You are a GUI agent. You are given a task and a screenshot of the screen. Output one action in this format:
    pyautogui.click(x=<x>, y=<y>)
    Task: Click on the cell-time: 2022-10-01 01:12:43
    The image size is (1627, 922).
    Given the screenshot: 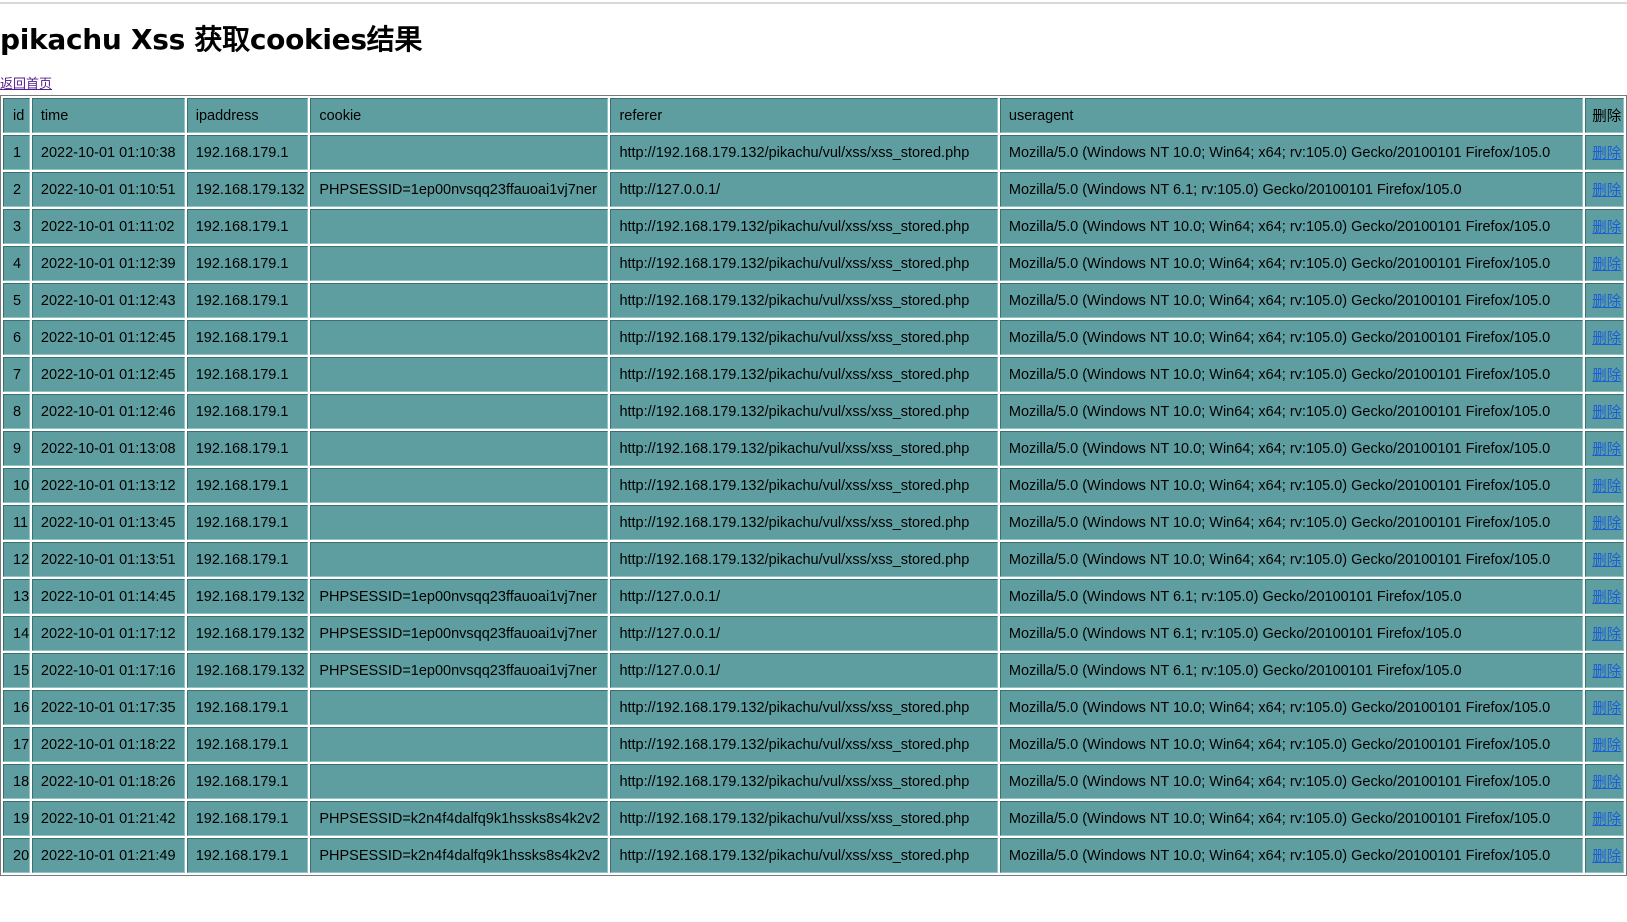 What is the action you would take?
    pyautogui.click(x=108, y=300)
    